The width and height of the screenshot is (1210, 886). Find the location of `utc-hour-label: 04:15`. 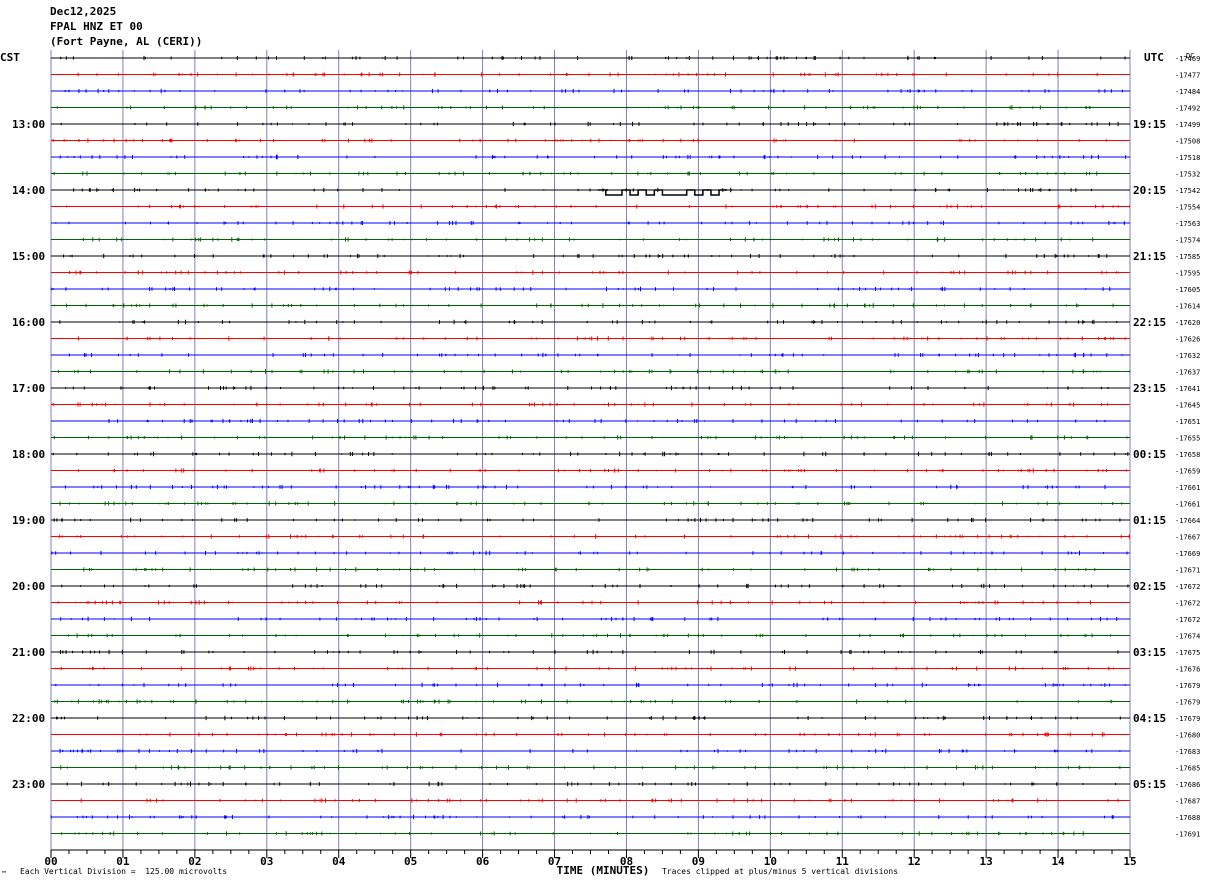

utc-hour-label: 04:15 is located at coordinates (1149, 718).